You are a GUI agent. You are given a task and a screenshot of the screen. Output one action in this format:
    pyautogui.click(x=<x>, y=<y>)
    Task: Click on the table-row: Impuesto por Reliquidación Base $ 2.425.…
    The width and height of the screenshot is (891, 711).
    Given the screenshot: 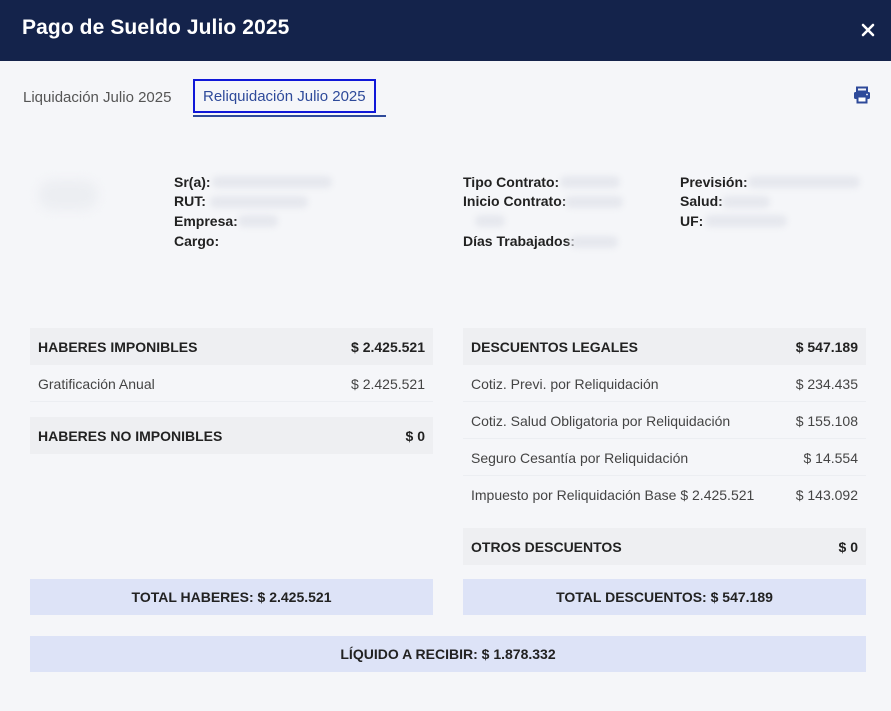 What is the action you would take?
    pyautogui.click(x=664, y=494)
    